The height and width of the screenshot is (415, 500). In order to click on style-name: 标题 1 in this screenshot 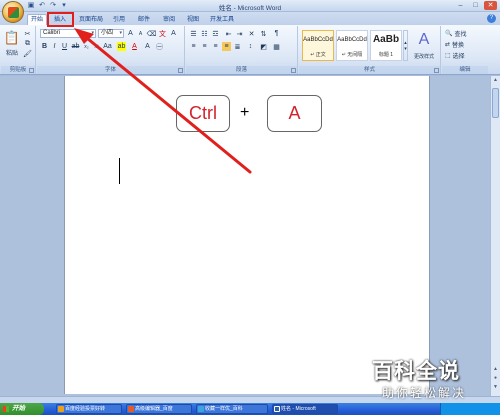, I will do `click(386, 55)`.